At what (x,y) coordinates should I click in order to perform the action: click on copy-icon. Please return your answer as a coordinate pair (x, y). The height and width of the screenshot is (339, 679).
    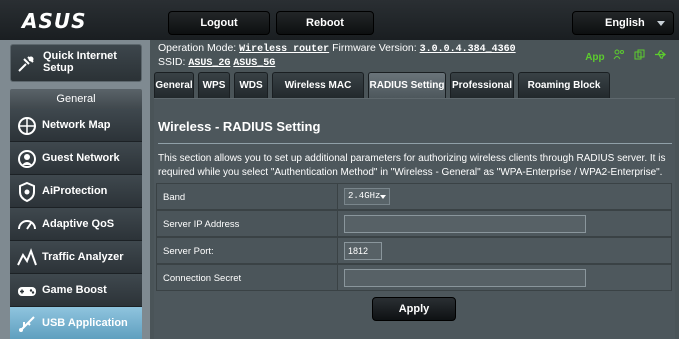
    Looking at the image, I should click on (641, 56).